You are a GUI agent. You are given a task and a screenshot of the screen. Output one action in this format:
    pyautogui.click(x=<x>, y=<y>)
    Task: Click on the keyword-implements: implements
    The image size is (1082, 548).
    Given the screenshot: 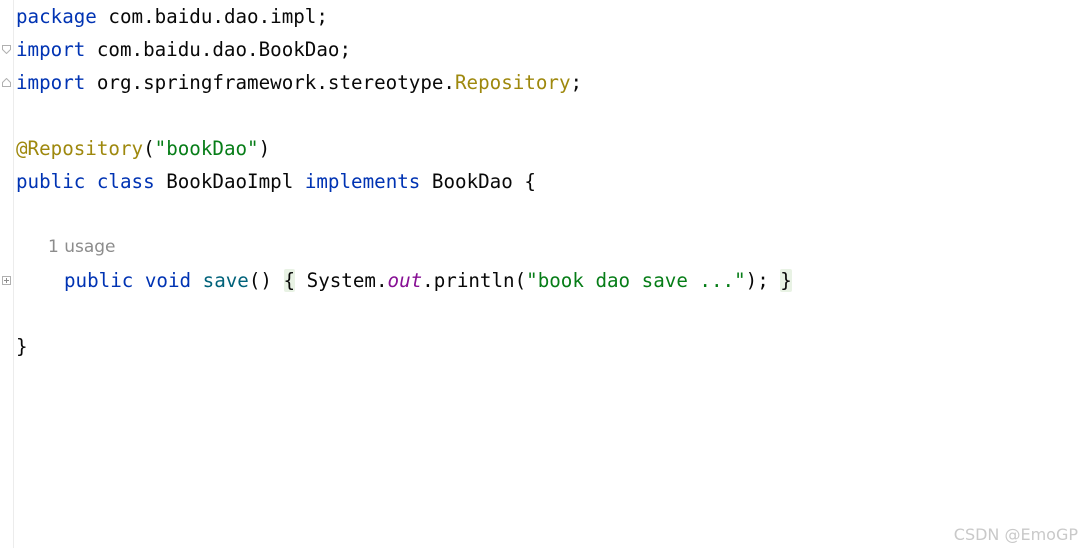 What is the action you would take?
    pyautogui.click(x=362, y=181)
    